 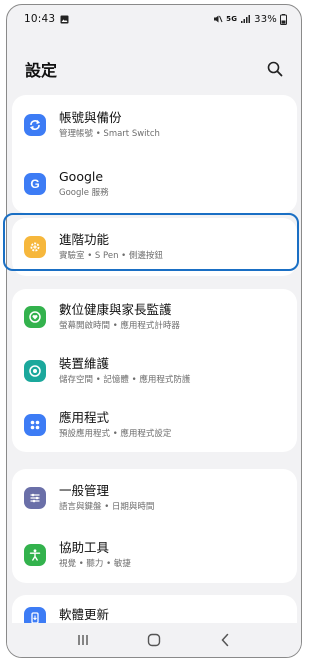 I want to click on settings-item-subtitle: 預設應用程式 • 應用程式設定, so click(x=115, y=433).